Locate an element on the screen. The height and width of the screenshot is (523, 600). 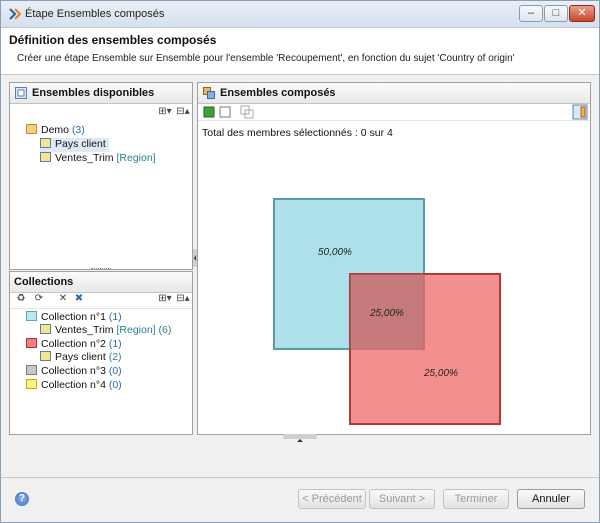
venn-label-intersection: 25,00% is located at coordinates (387, 313).